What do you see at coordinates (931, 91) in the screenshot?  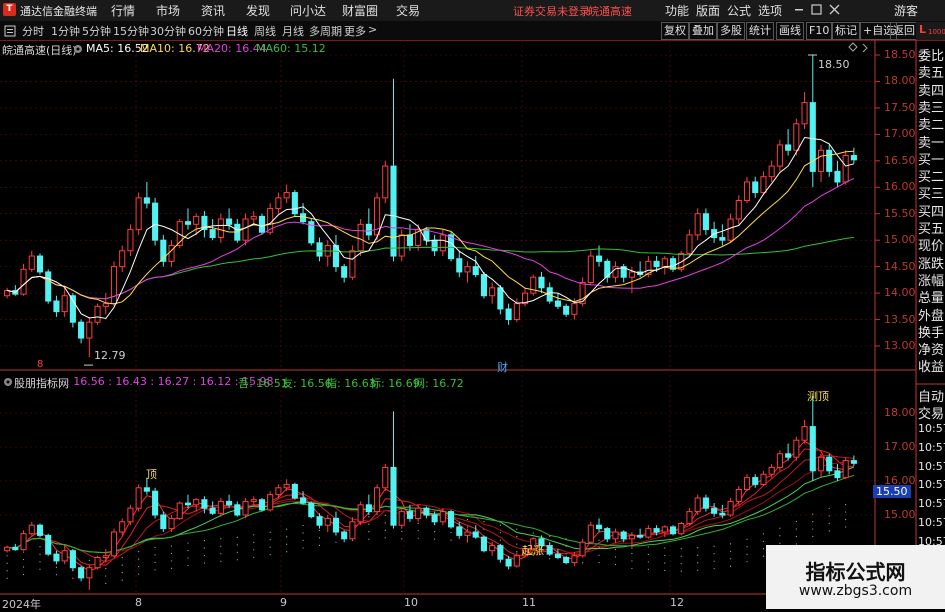 I see `side-field-2: 卖四` at bounding box center [931, 91].